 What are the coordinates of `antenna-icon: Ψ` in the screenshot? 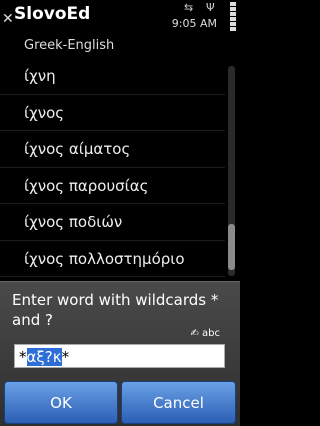 It's located at (210, 7).